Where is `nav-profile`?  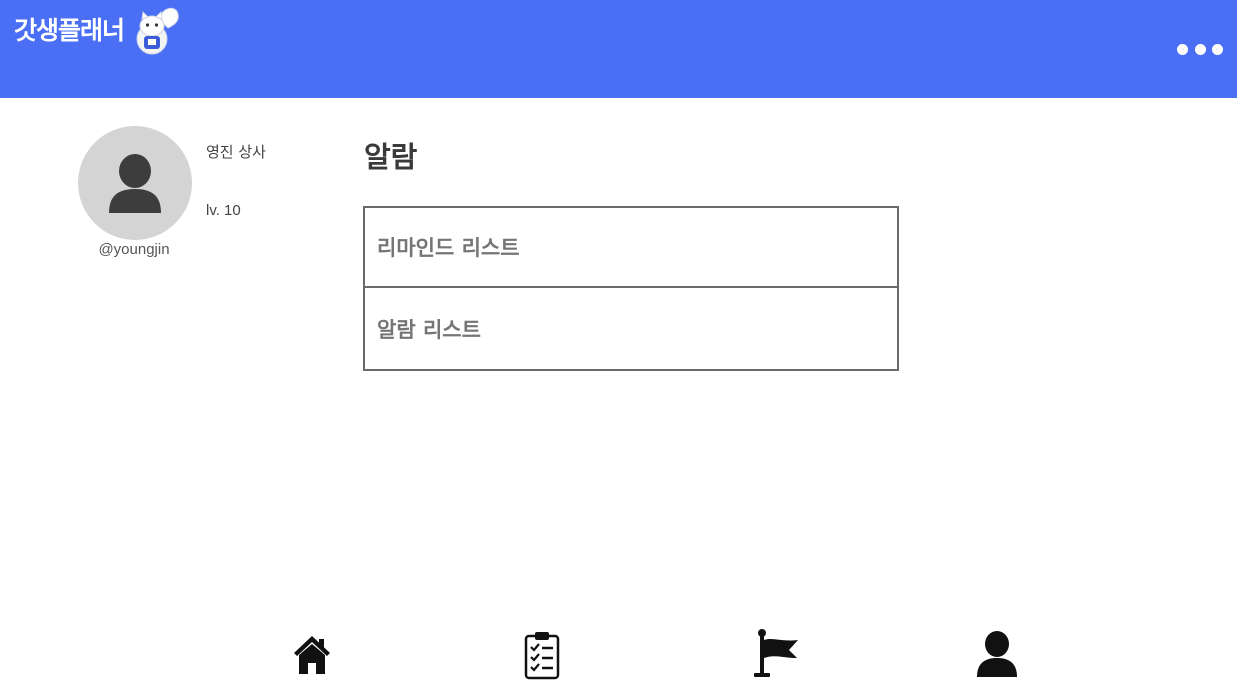 nav-profile is located at coordinates (997, 652).